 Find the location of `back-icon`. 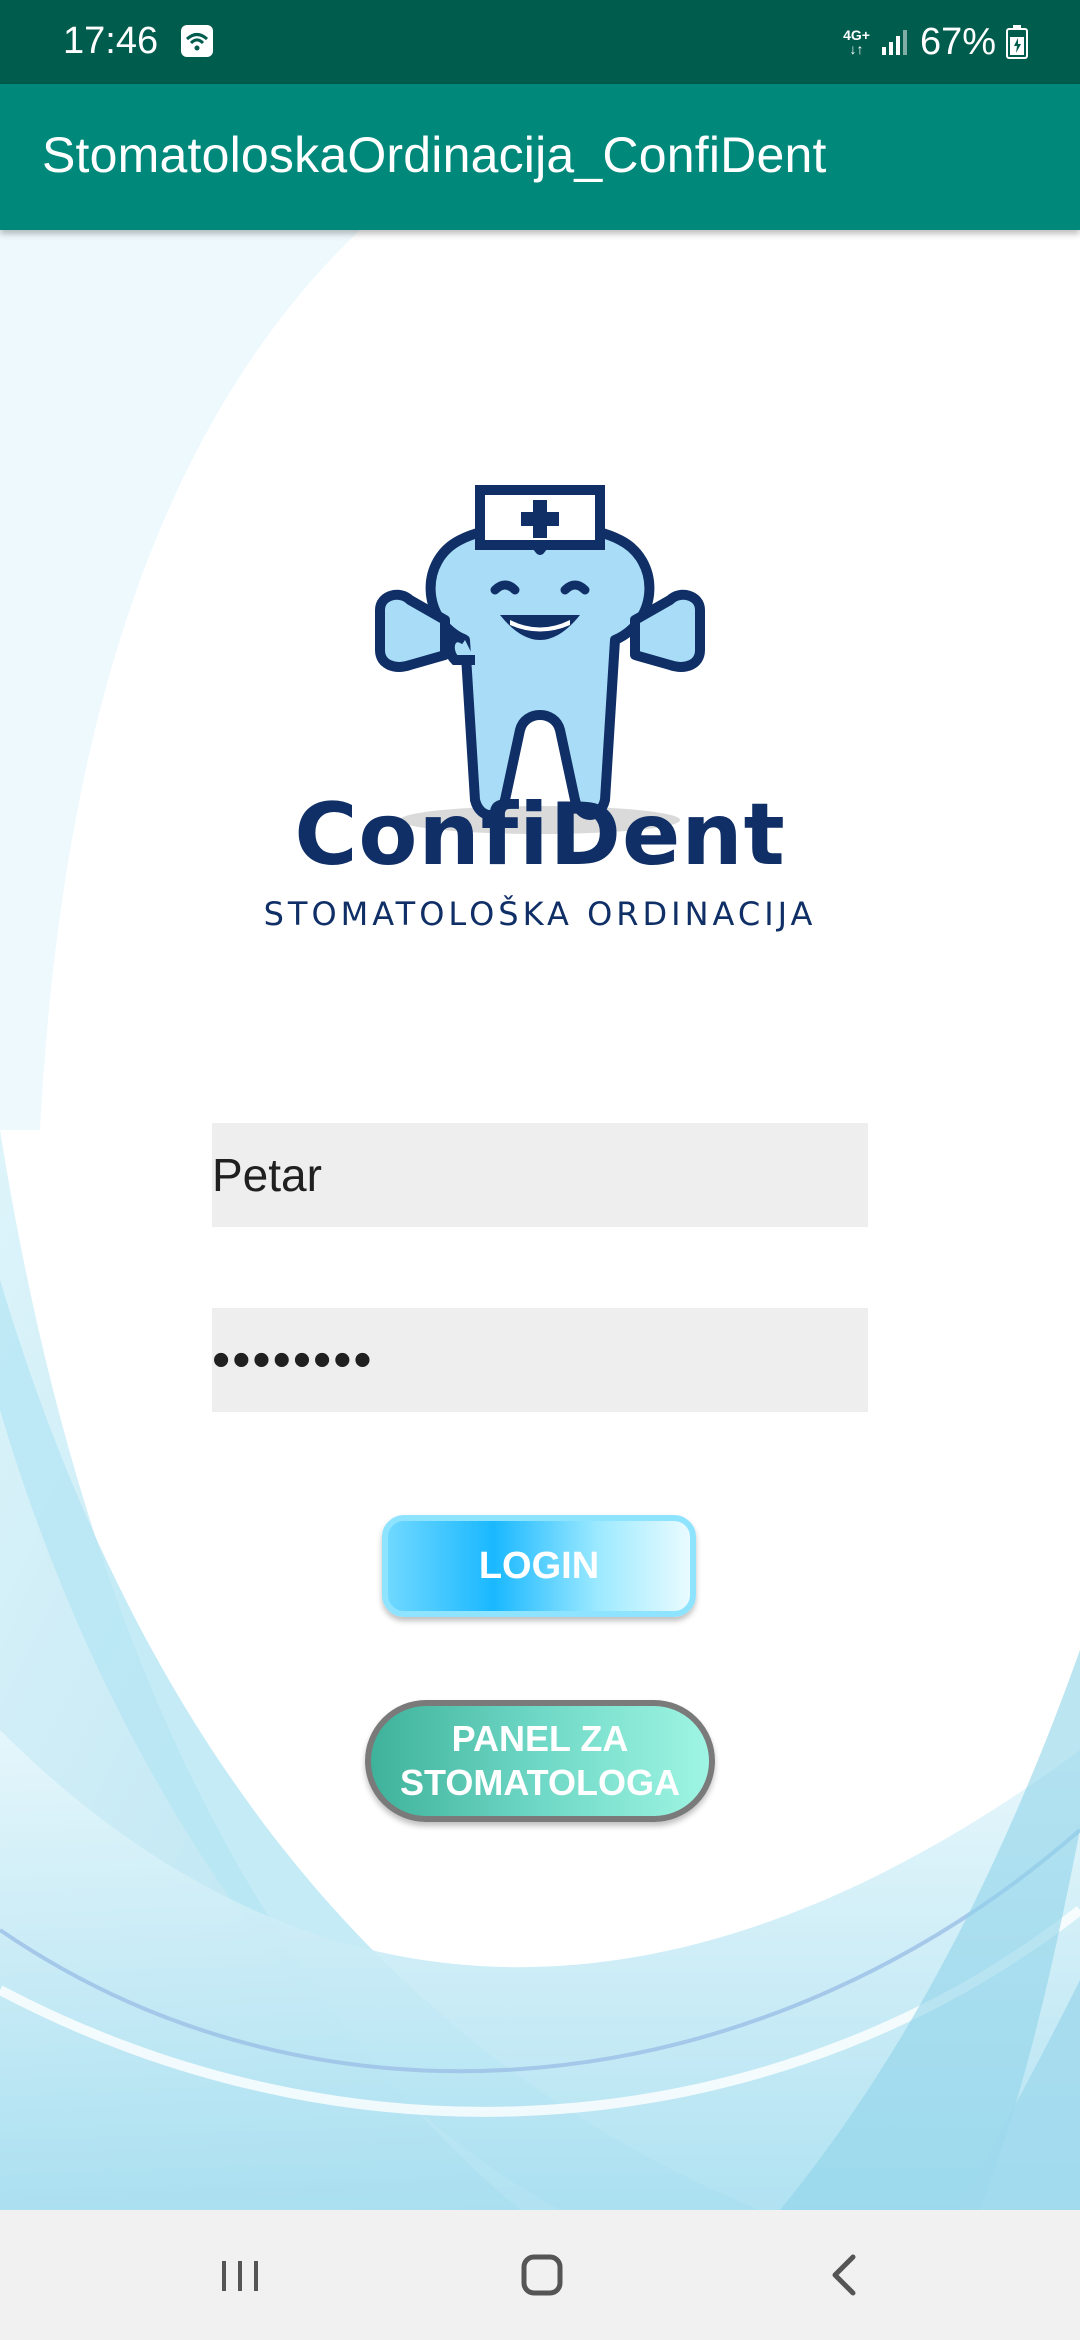

back-icon is located at coordinates (845, 2275).